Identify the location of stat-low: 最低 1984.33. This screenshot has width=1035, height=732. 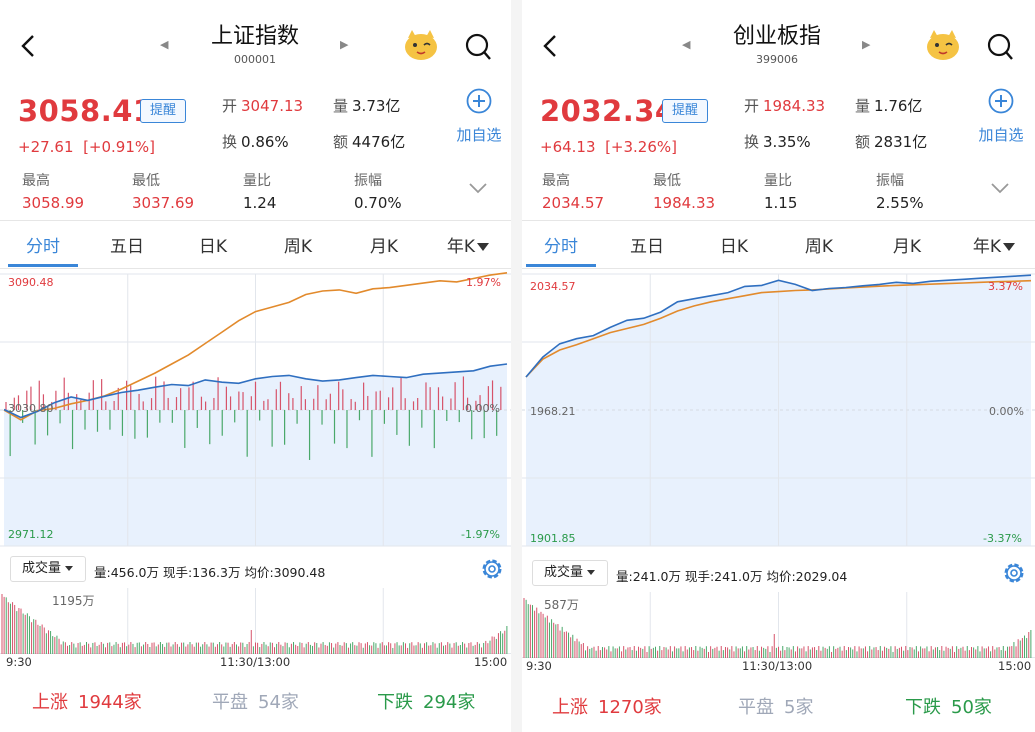
(684, 192).